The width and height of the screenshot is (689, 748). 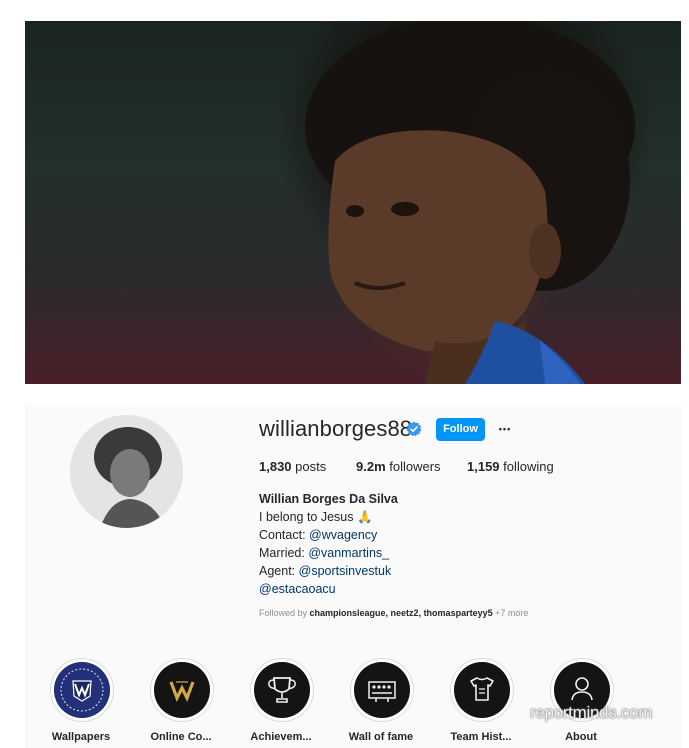 I want to click on username: willianborges88, so click(x=336, y=428).